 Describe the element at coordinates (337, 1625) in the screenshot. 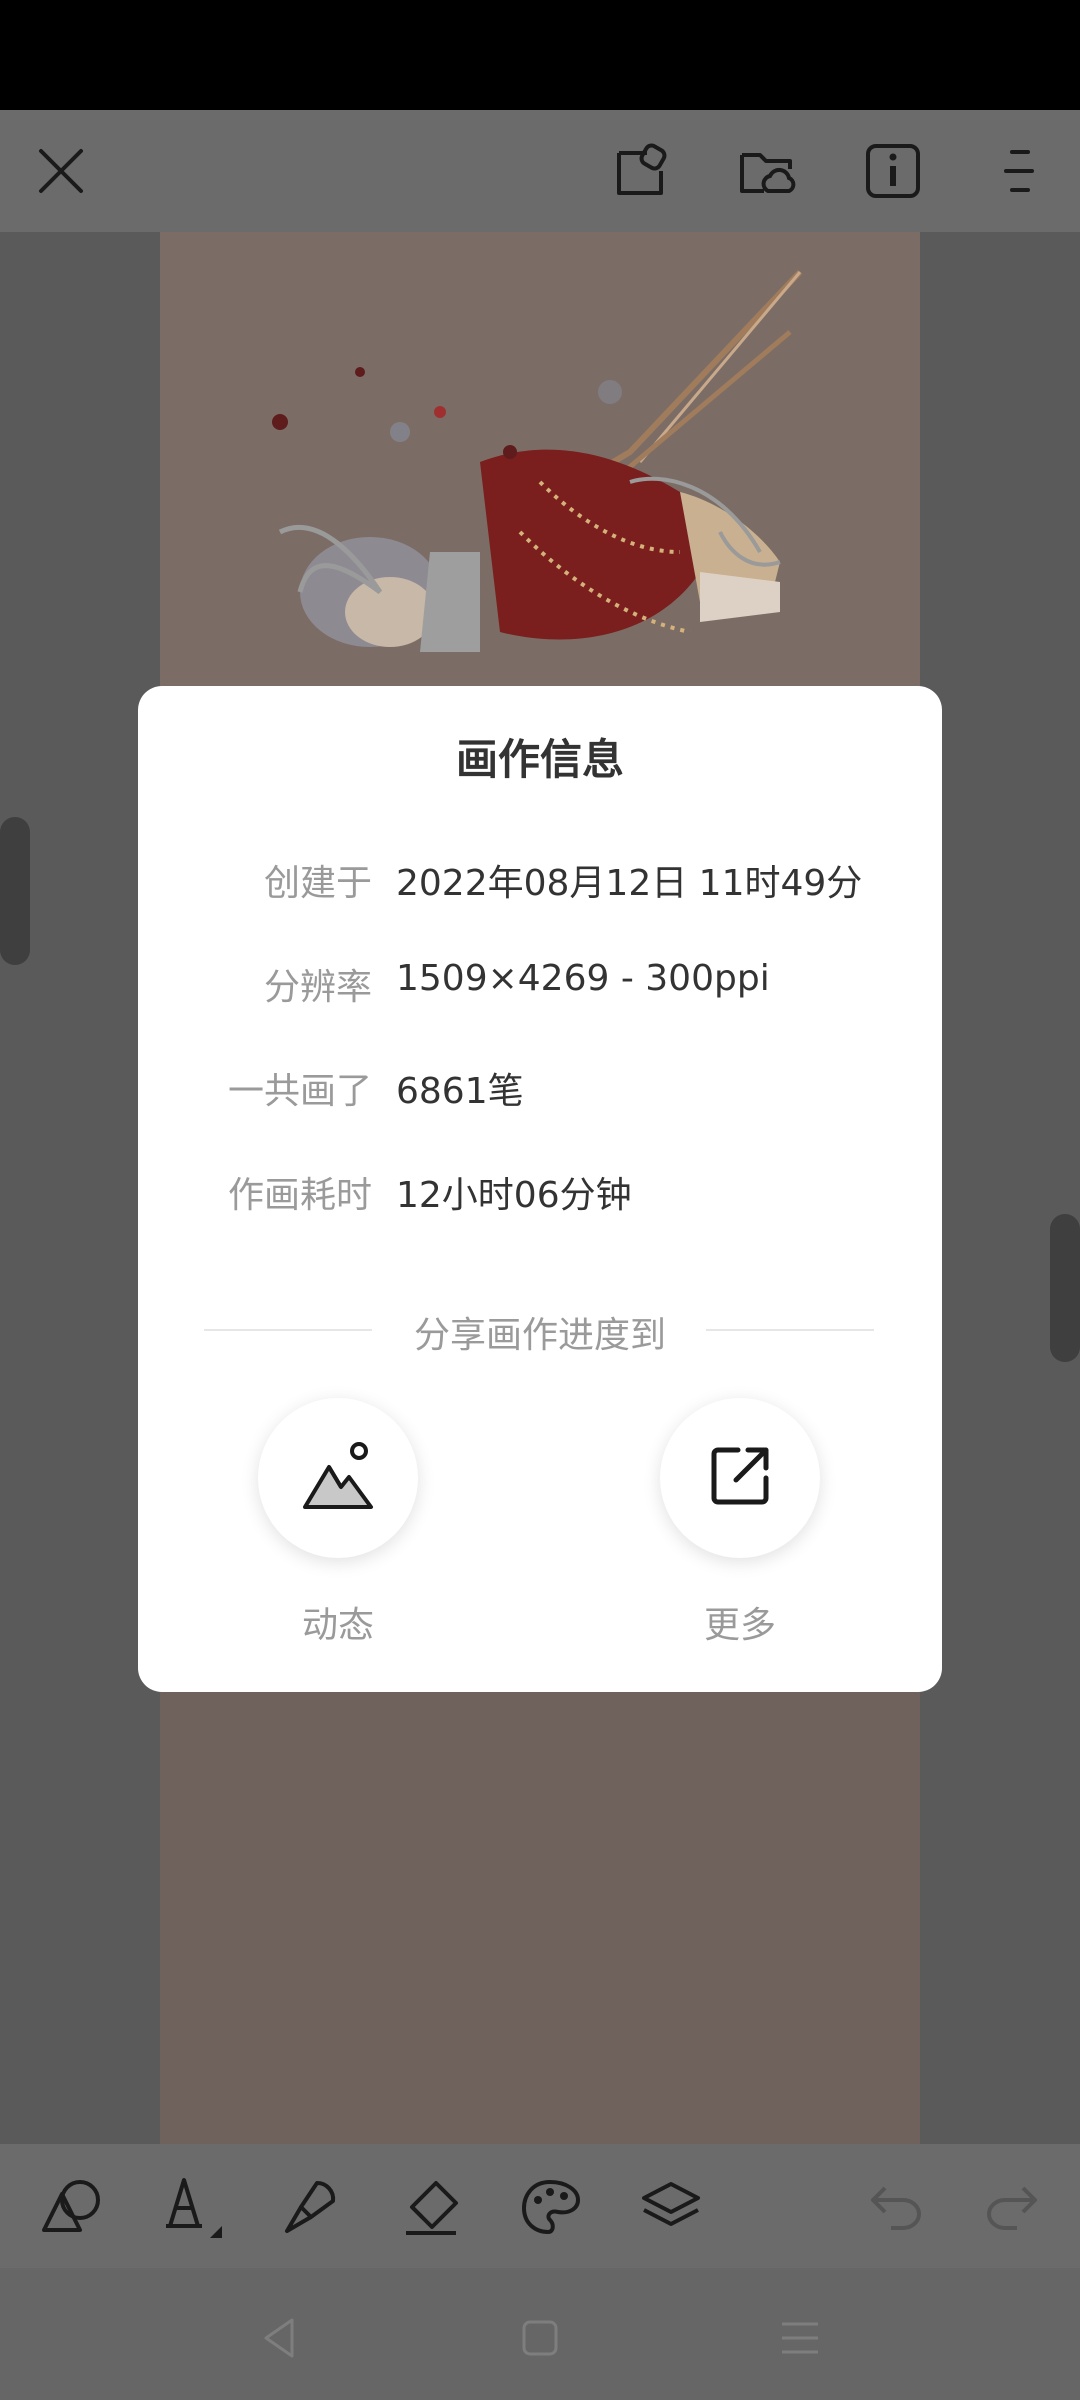

I see `share-moments-label: 动态` at that location.